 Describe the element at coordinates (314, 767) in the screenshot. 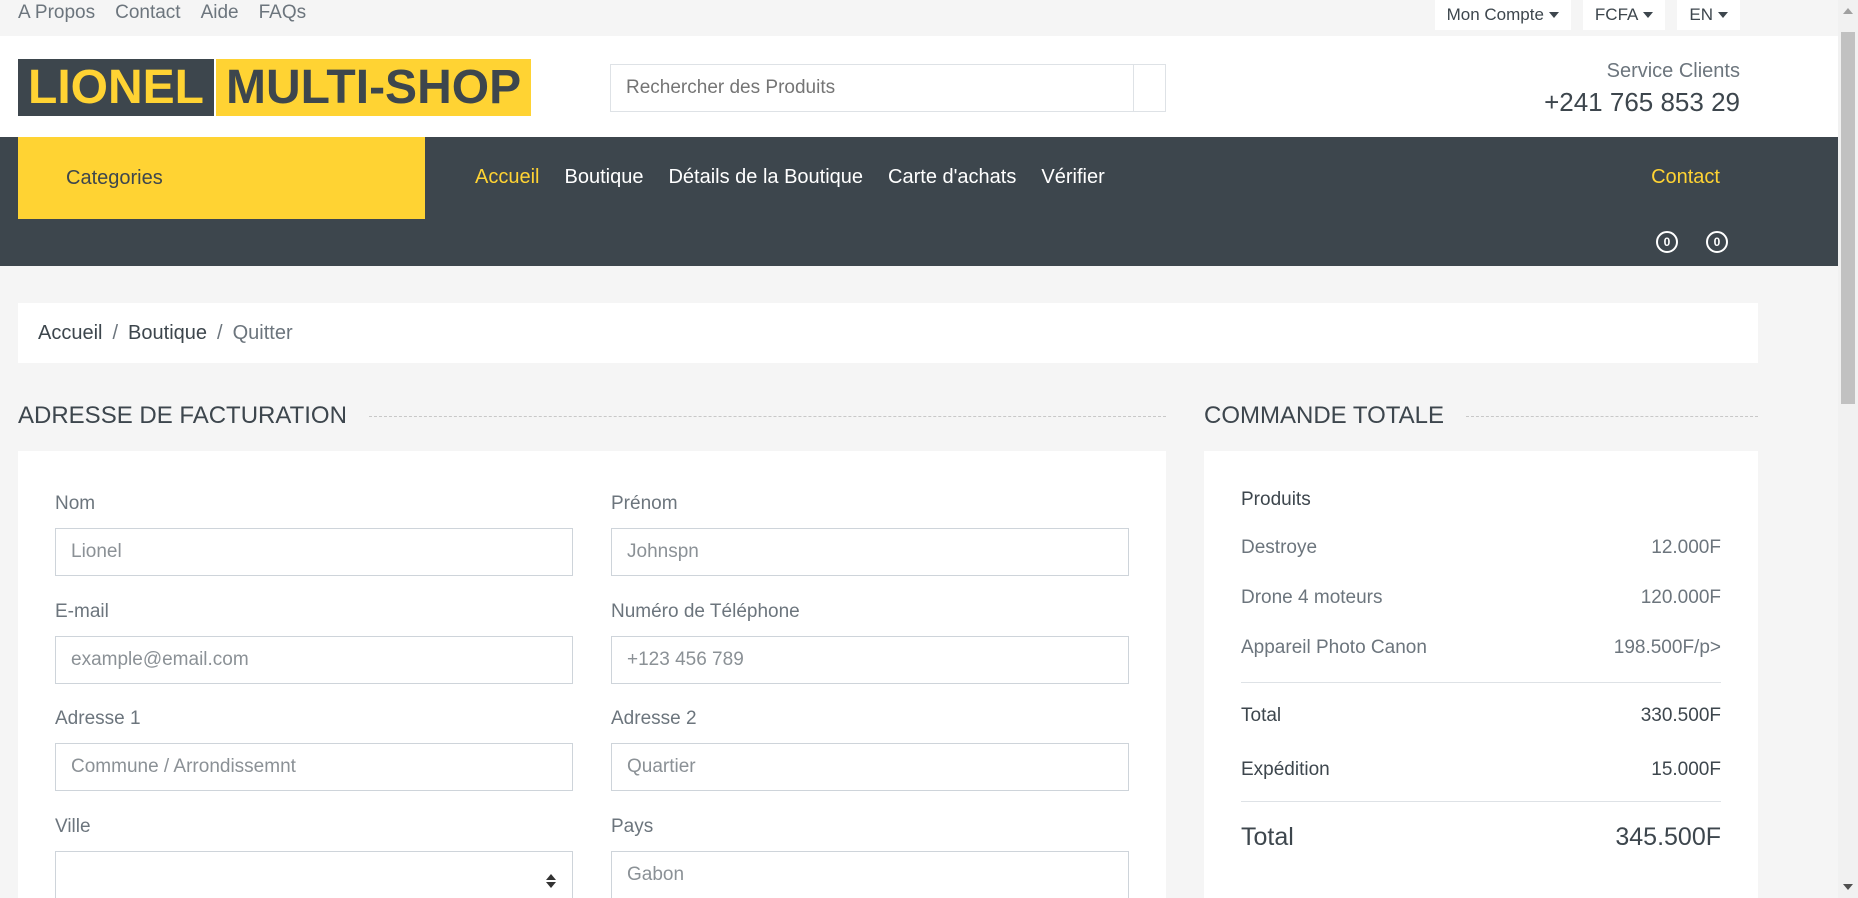

I see `address1-input` at that location.